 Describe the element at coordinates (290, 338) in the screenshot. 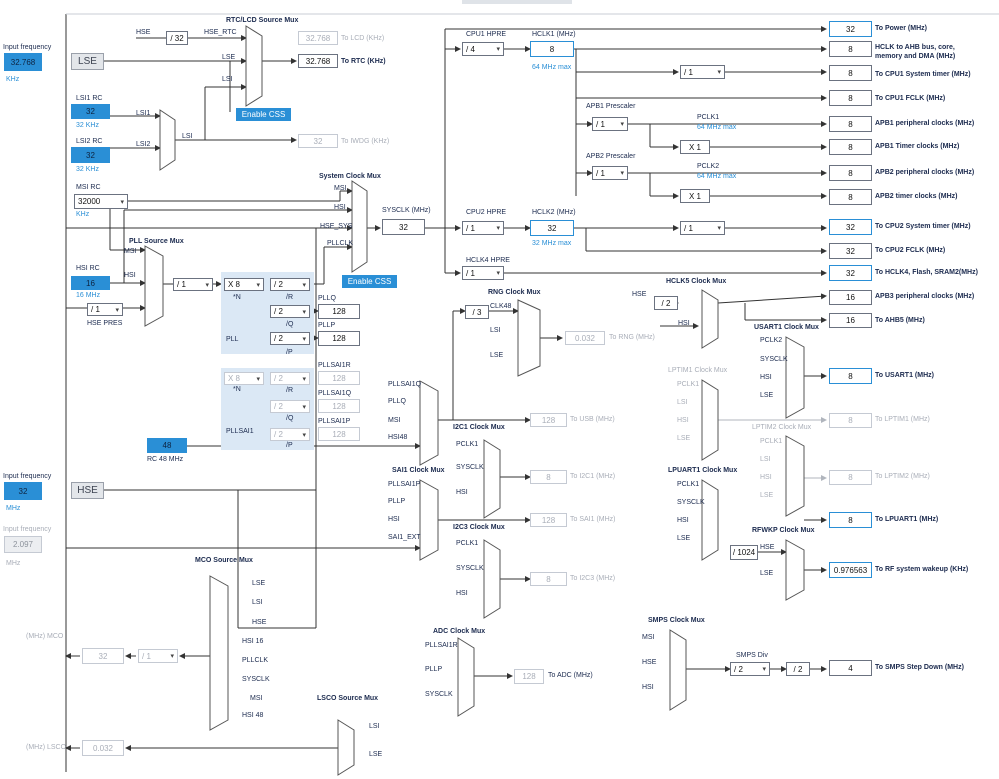

I see `pll-p-dropdown: / 2 ▾` at that location.